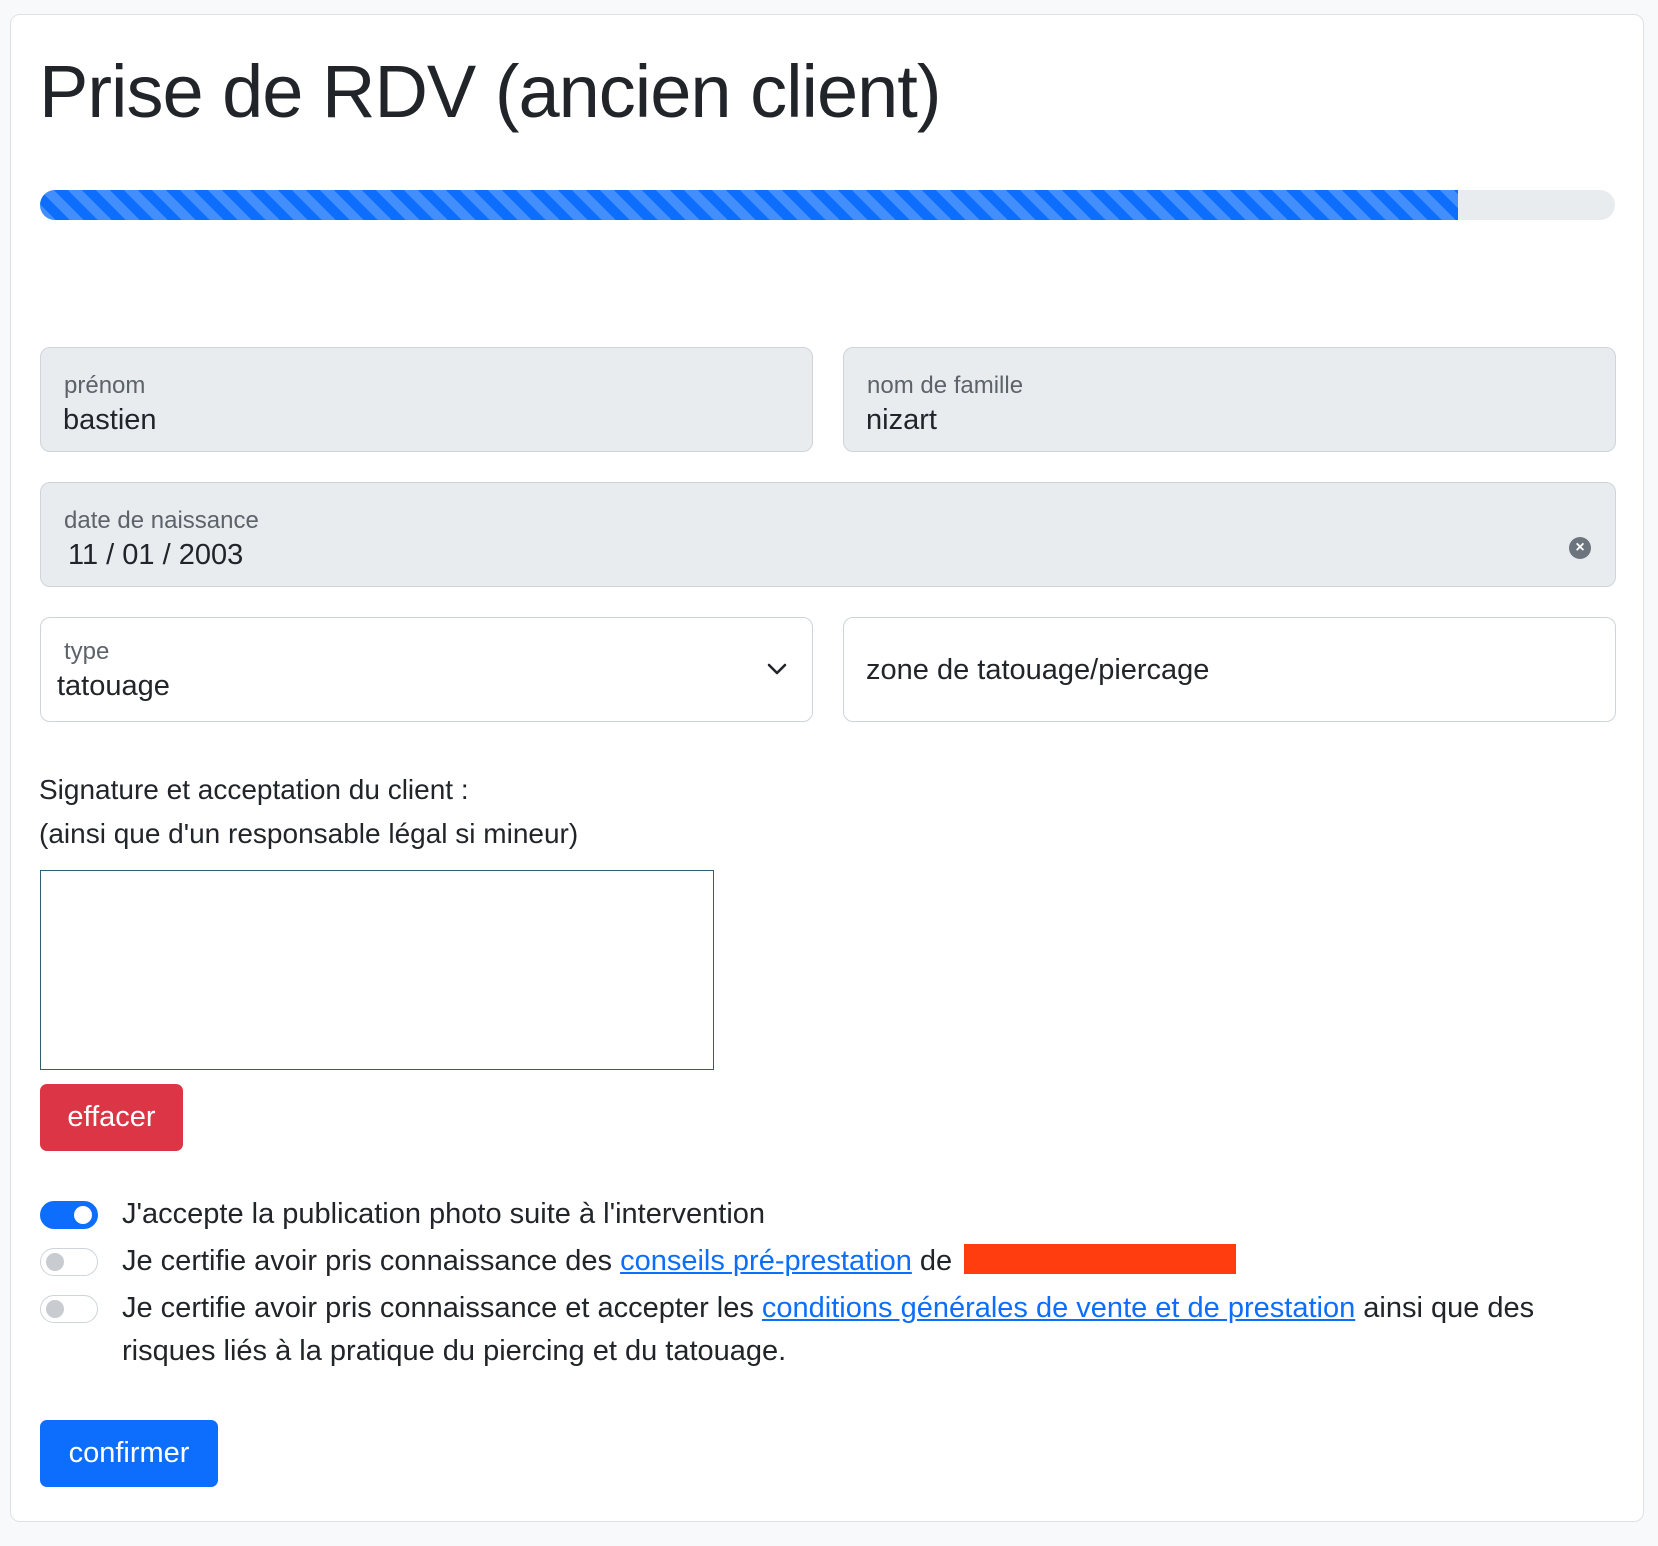 The height and width of the screenshot is (1546, 1658). I want to click on advice-text-after: de, so click(932, 1261).